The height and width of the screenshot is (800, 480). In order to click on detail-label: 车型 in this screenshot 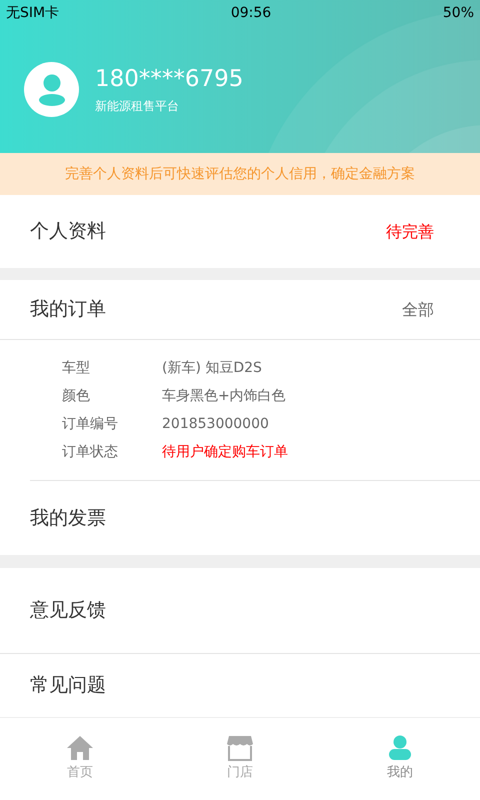, I will do `click(76, 368)`.